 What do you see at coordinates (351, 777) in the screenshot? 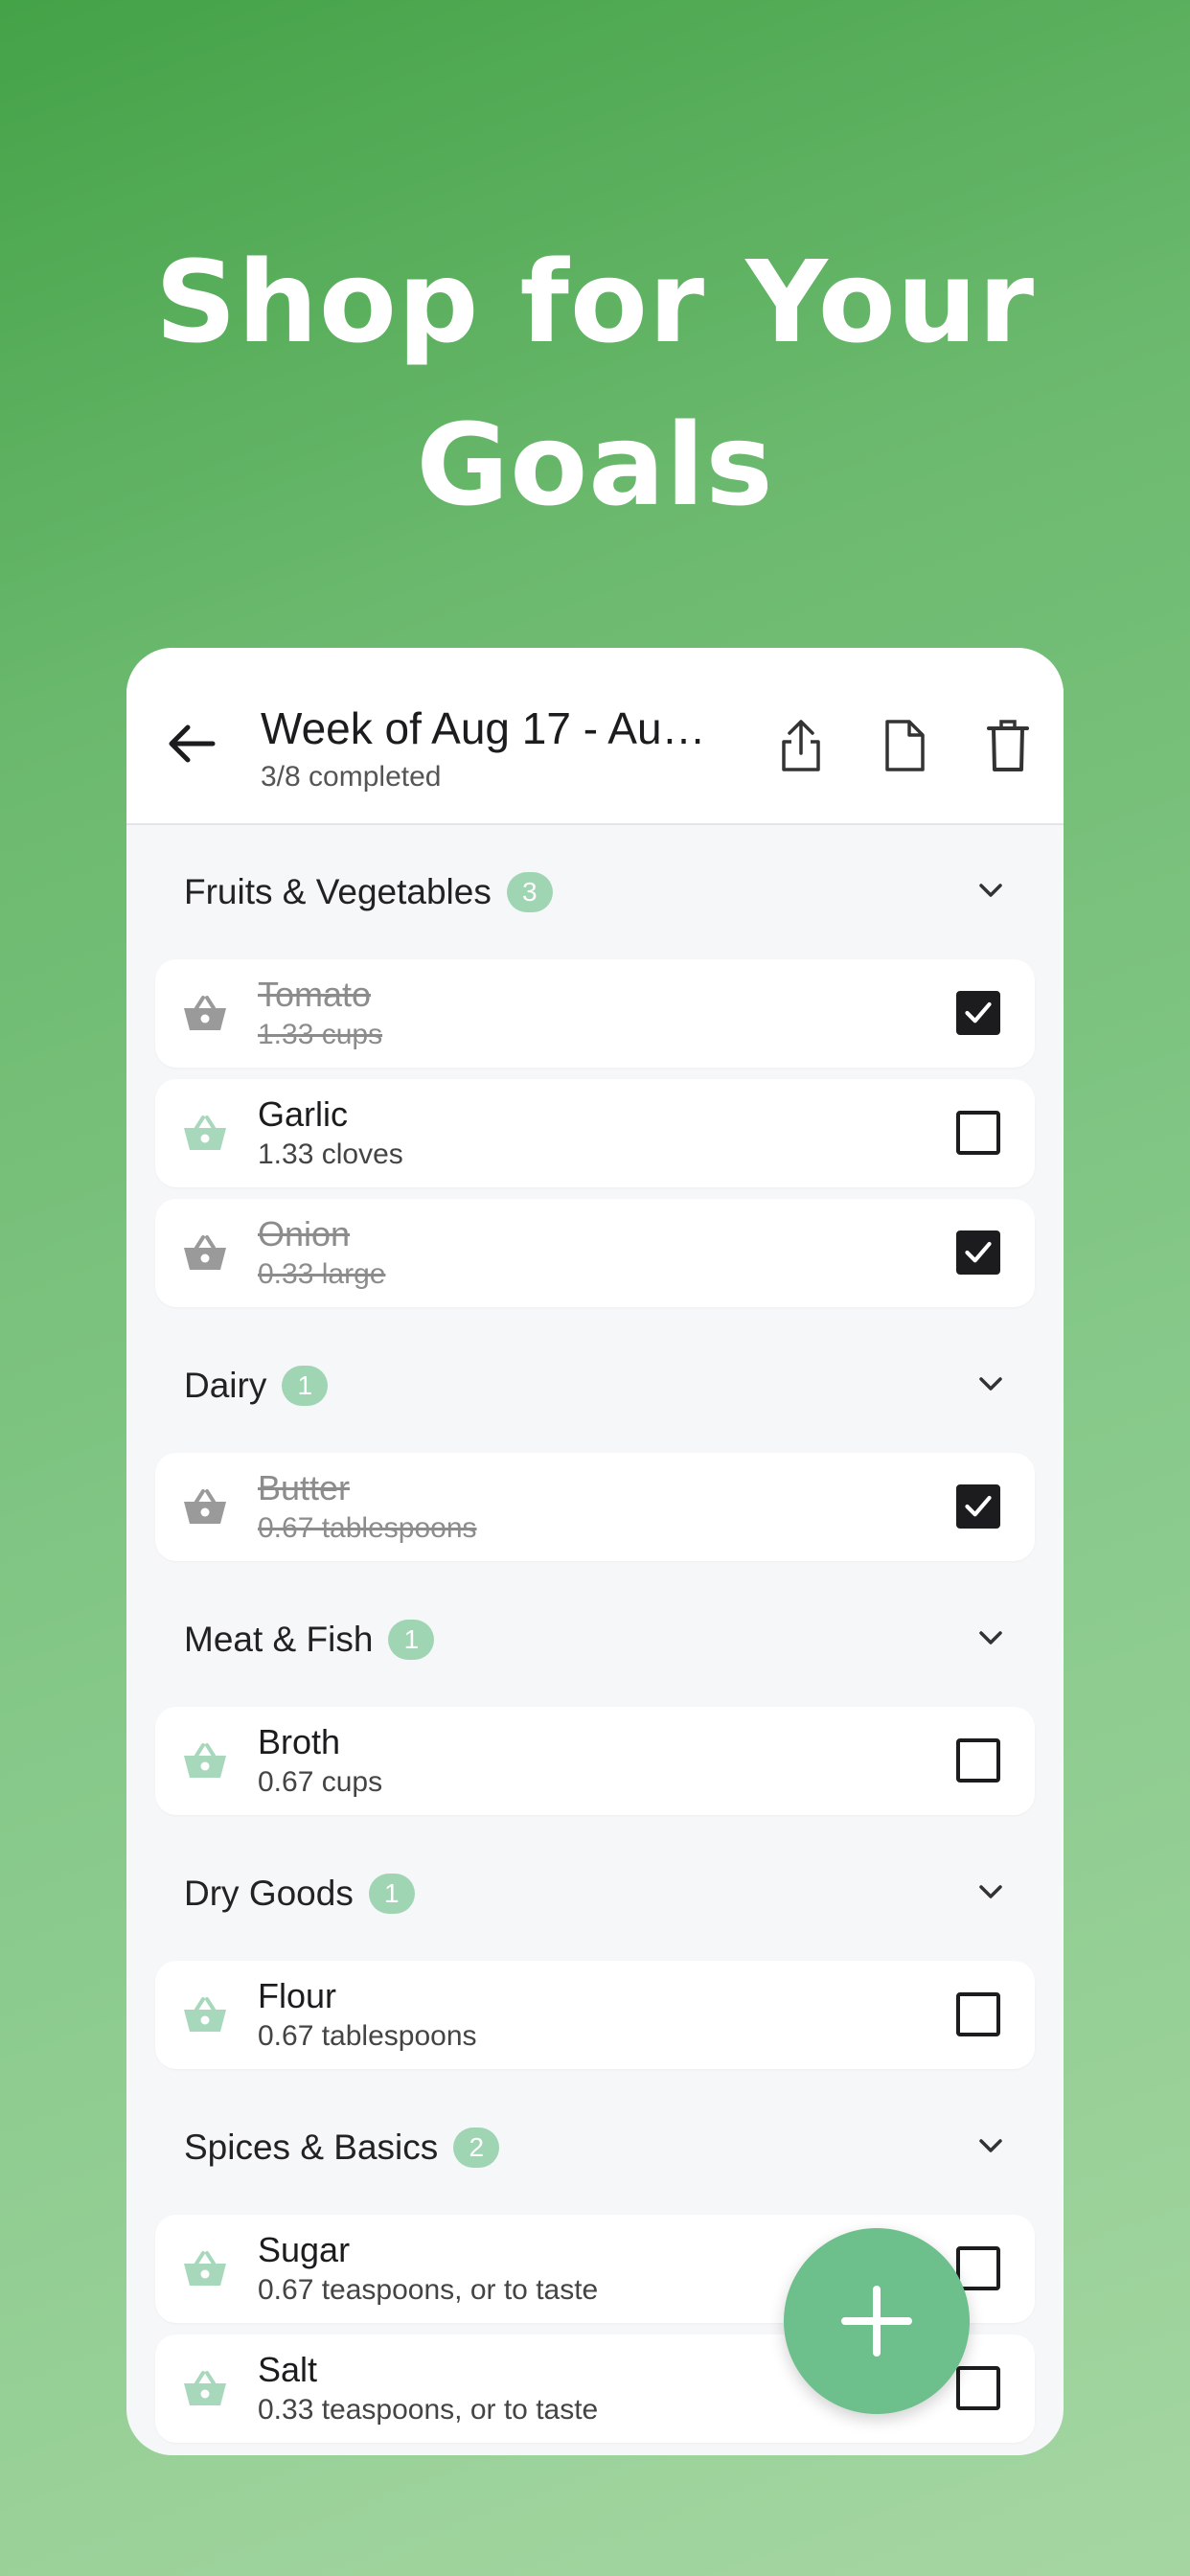
I see `completion-status: 3/8 completed` at bounding box center [351, 777].